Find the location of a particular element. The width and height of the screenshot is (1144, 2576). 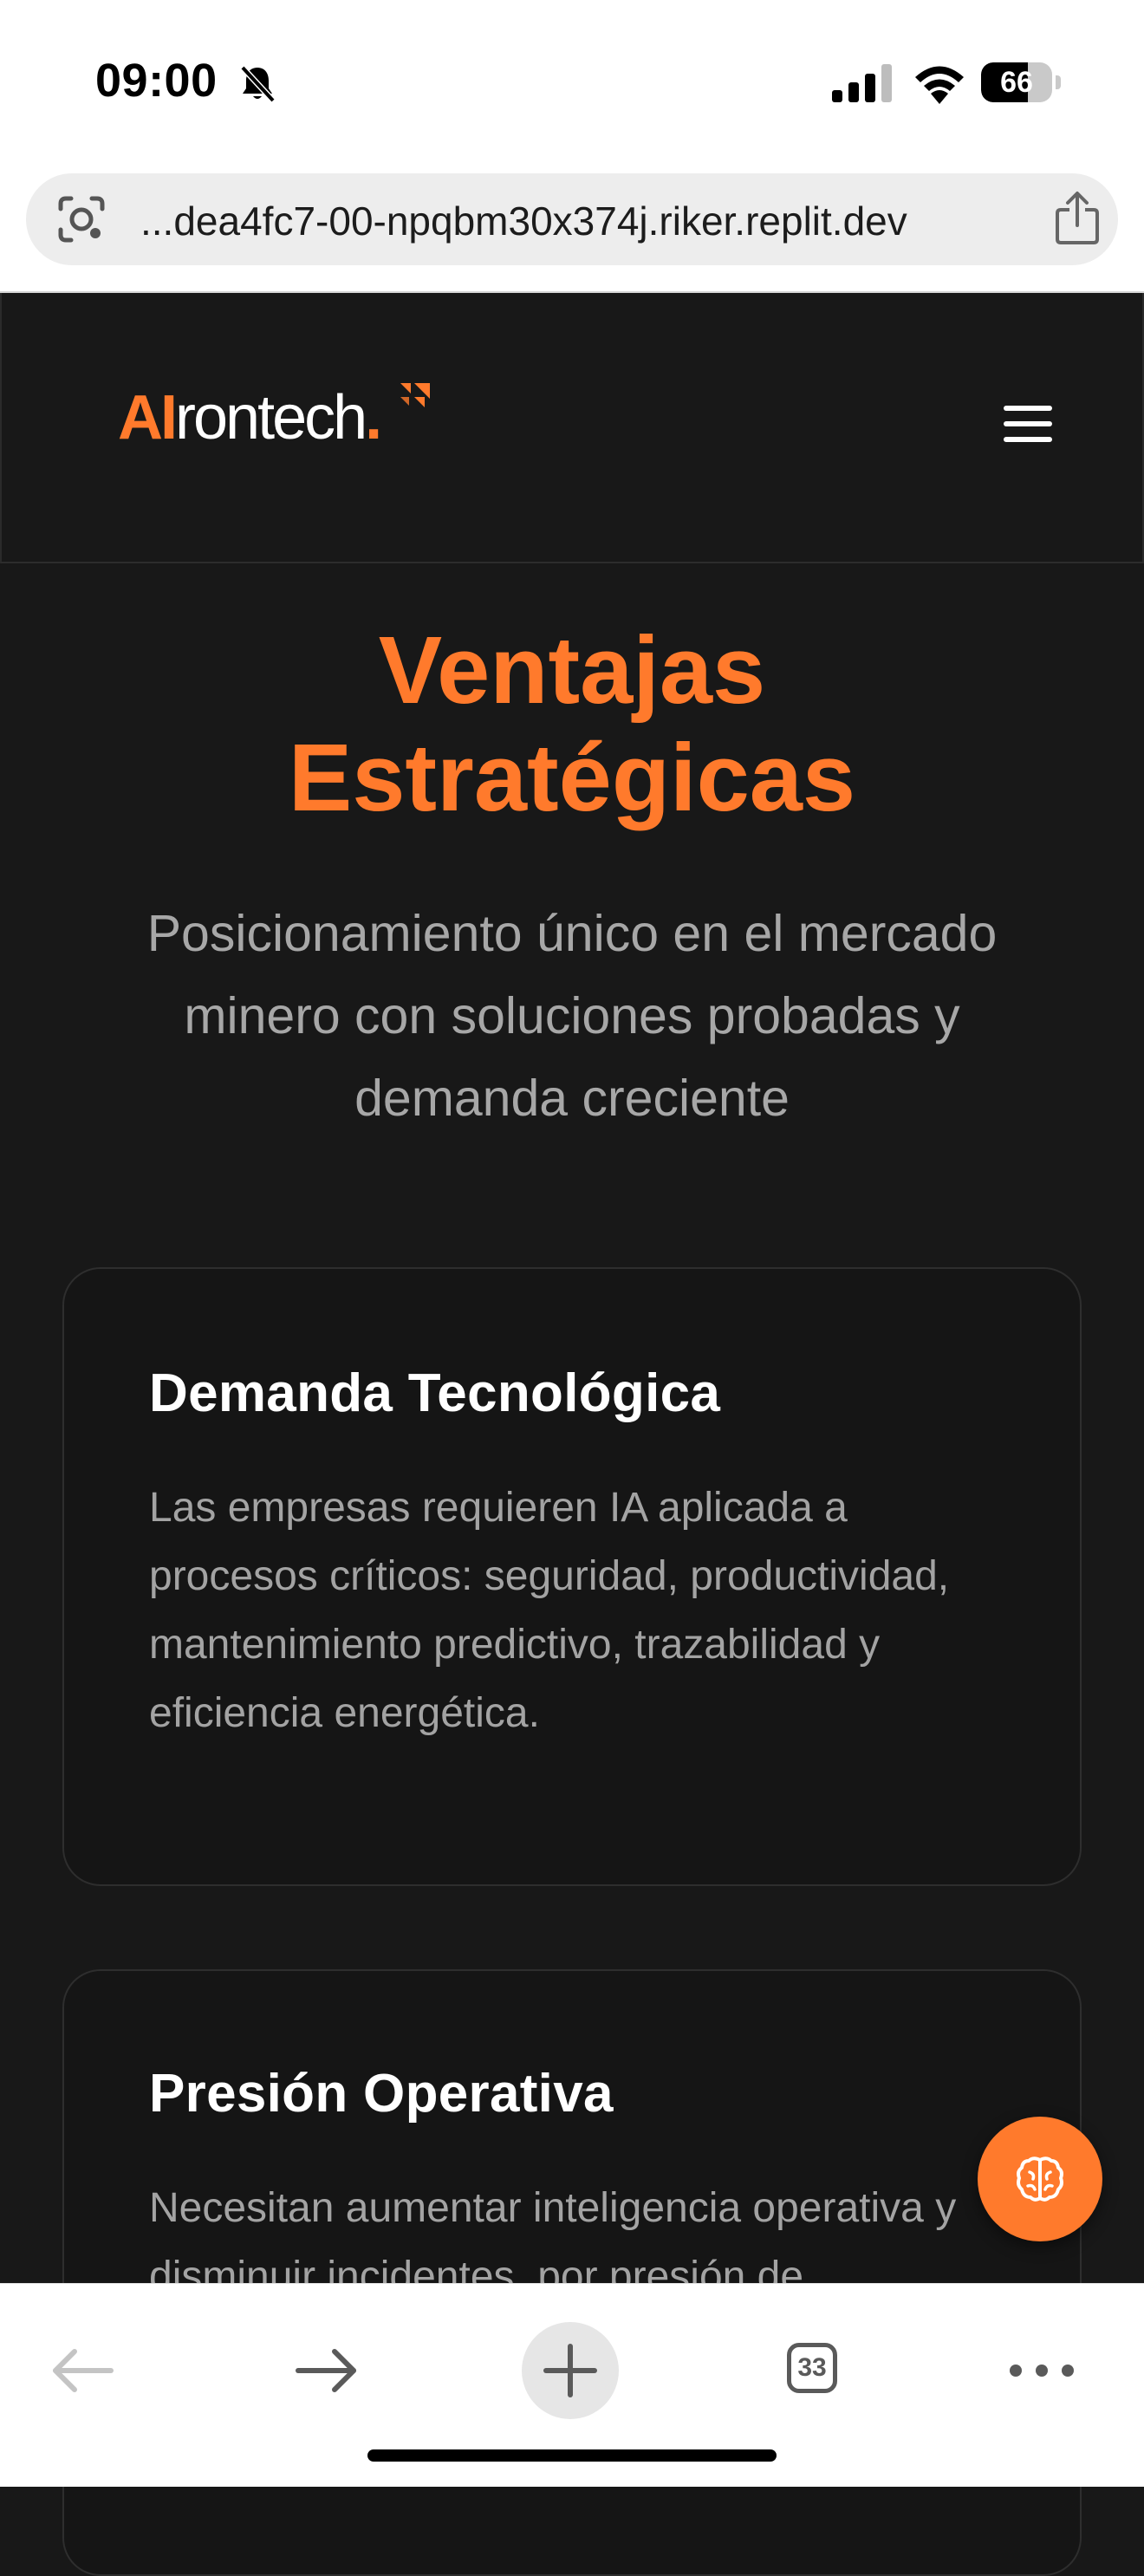

home-indicator is located at coordinates (572, 2455).